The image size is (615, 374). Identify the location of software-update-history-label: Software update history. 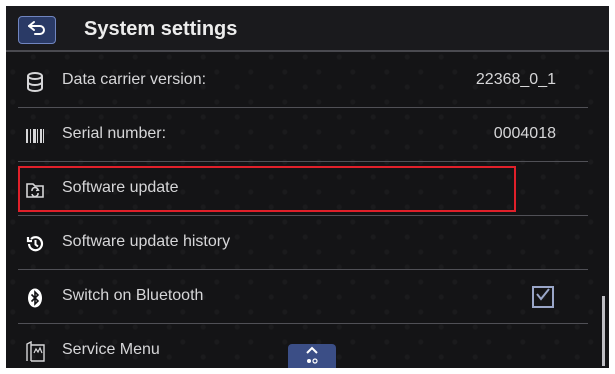
(146, 241).